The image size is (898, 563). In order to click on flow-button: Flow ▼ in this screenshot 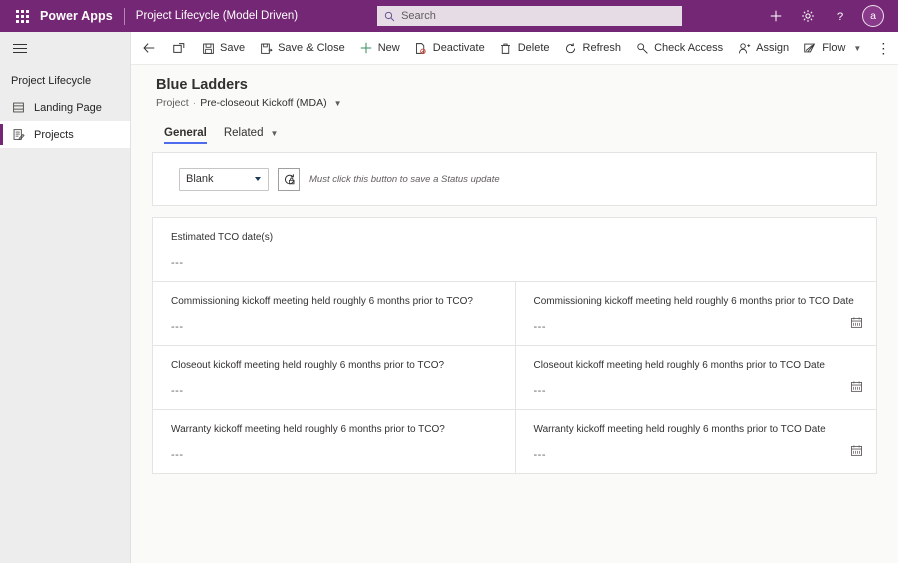, I will do `click(832, 48)`.